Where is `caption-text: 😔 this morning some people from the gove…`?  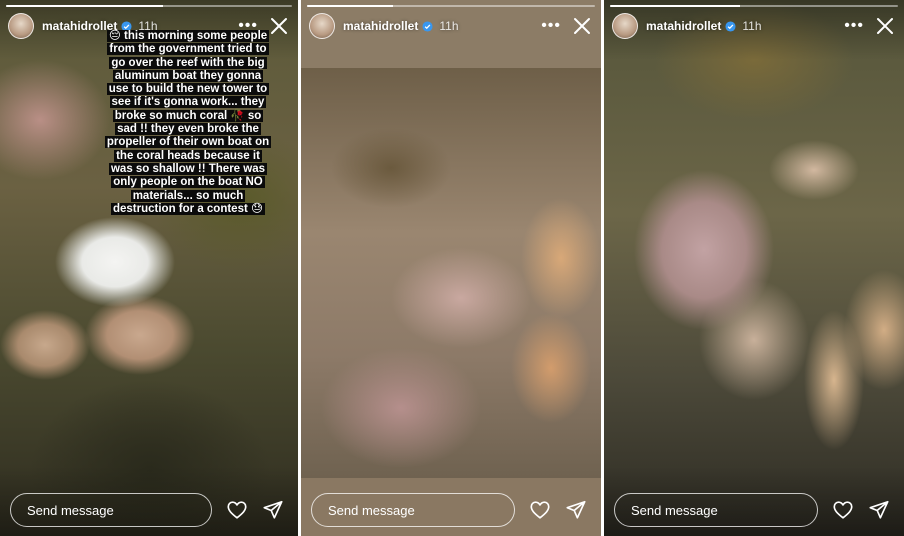 caption-text: 😔 this morning some people from the gove… is located at coordinates (188, 122).